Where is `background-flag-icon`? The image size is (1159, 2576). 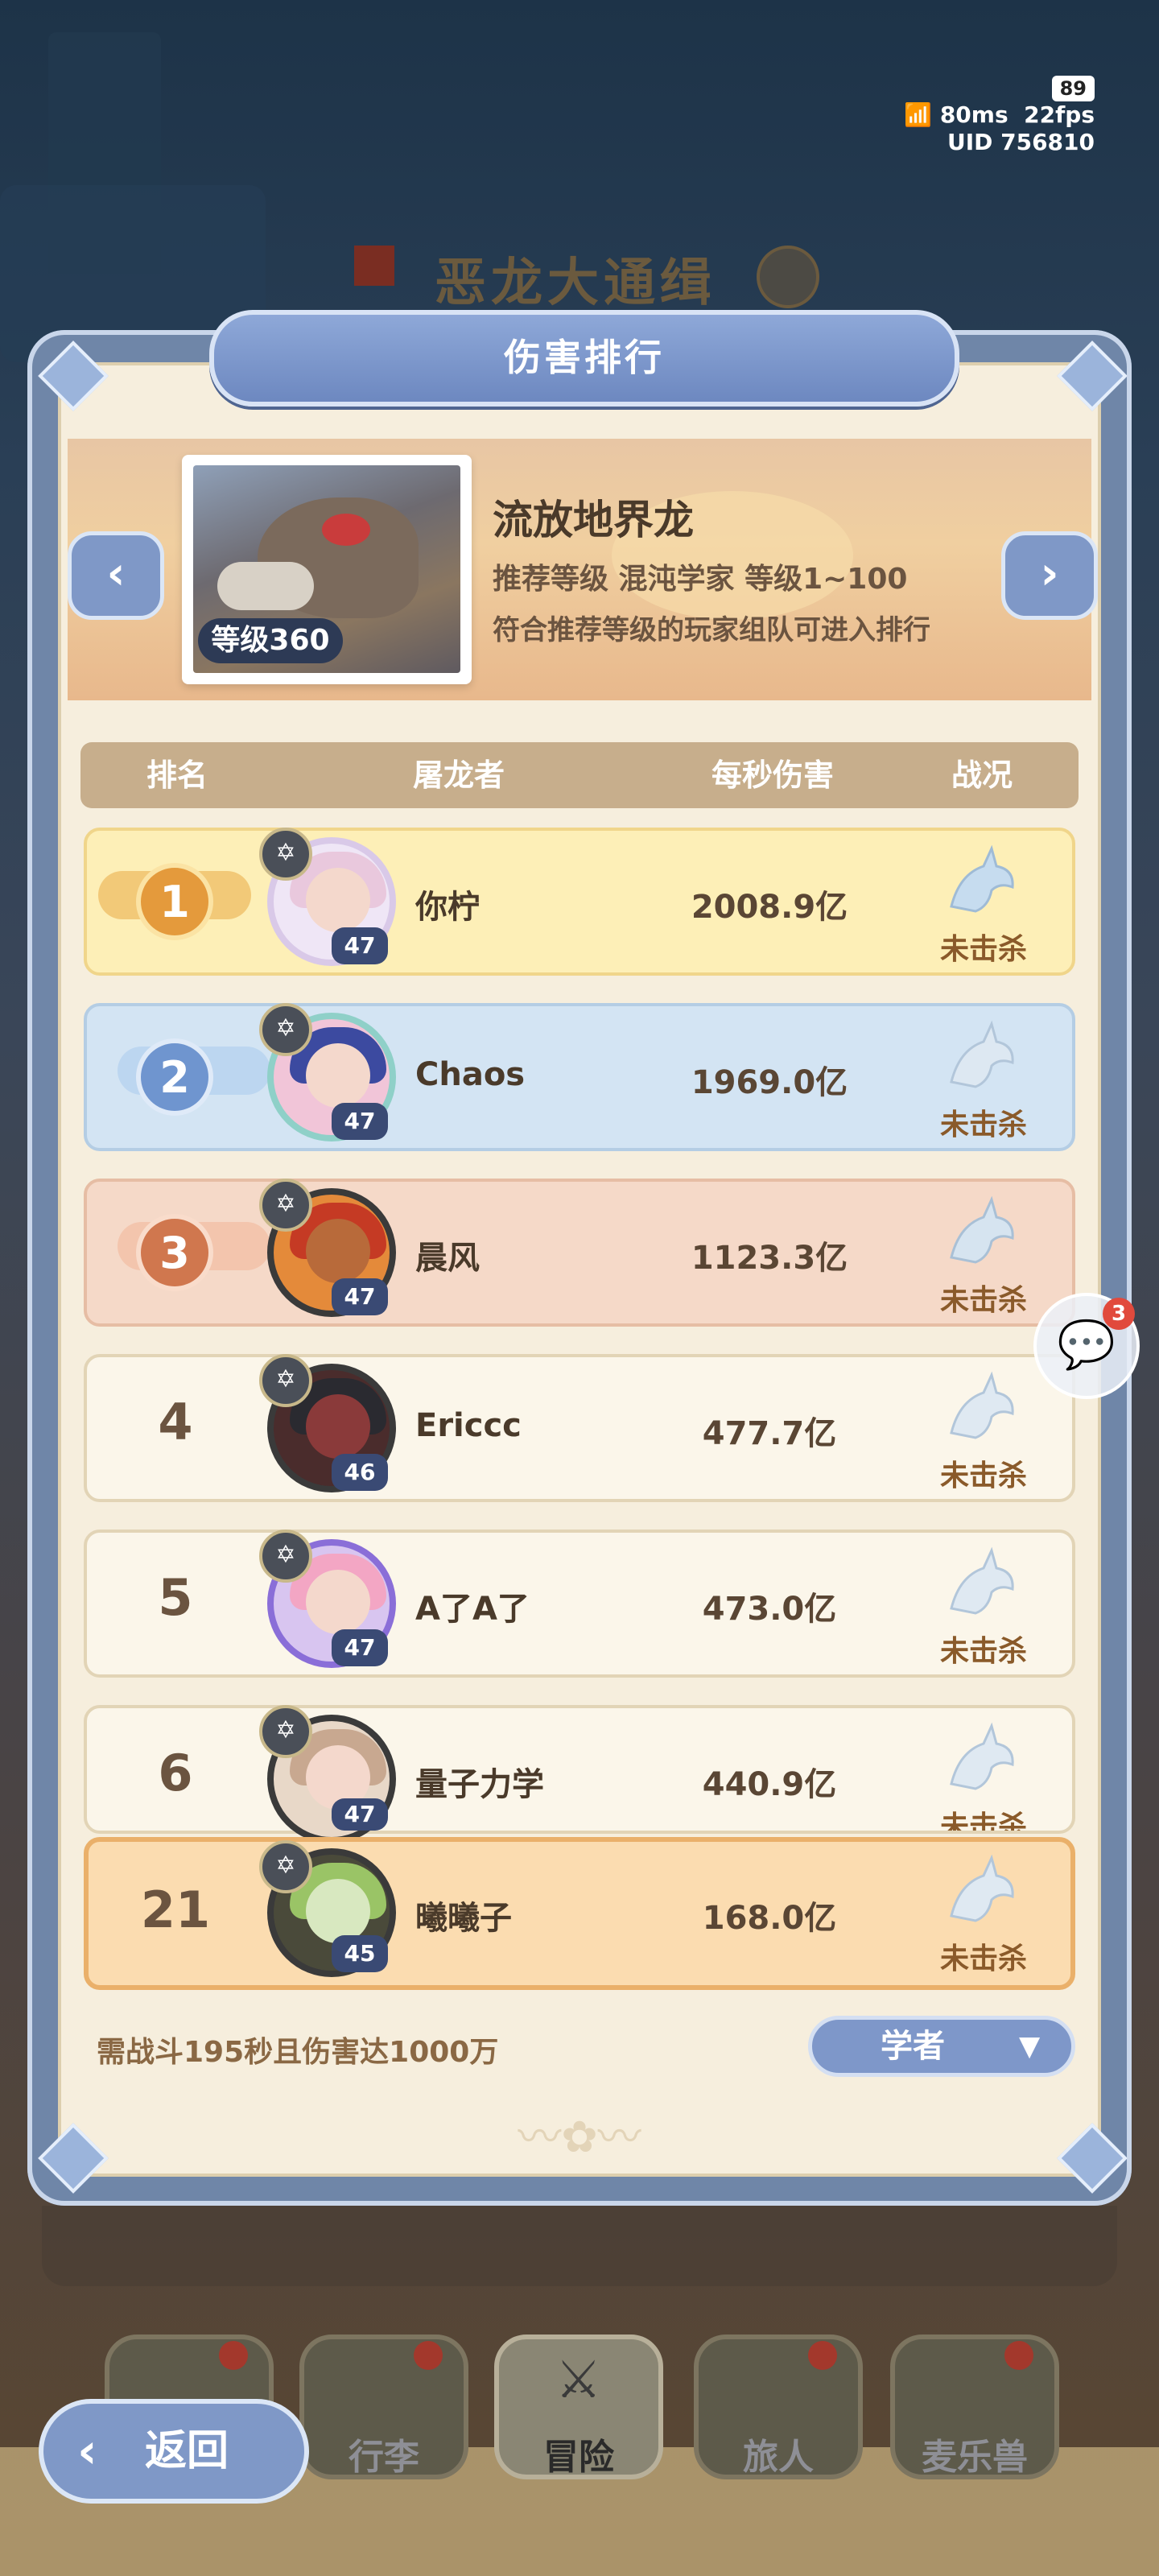
background-flag-icon is located at coordinates (374, 266).